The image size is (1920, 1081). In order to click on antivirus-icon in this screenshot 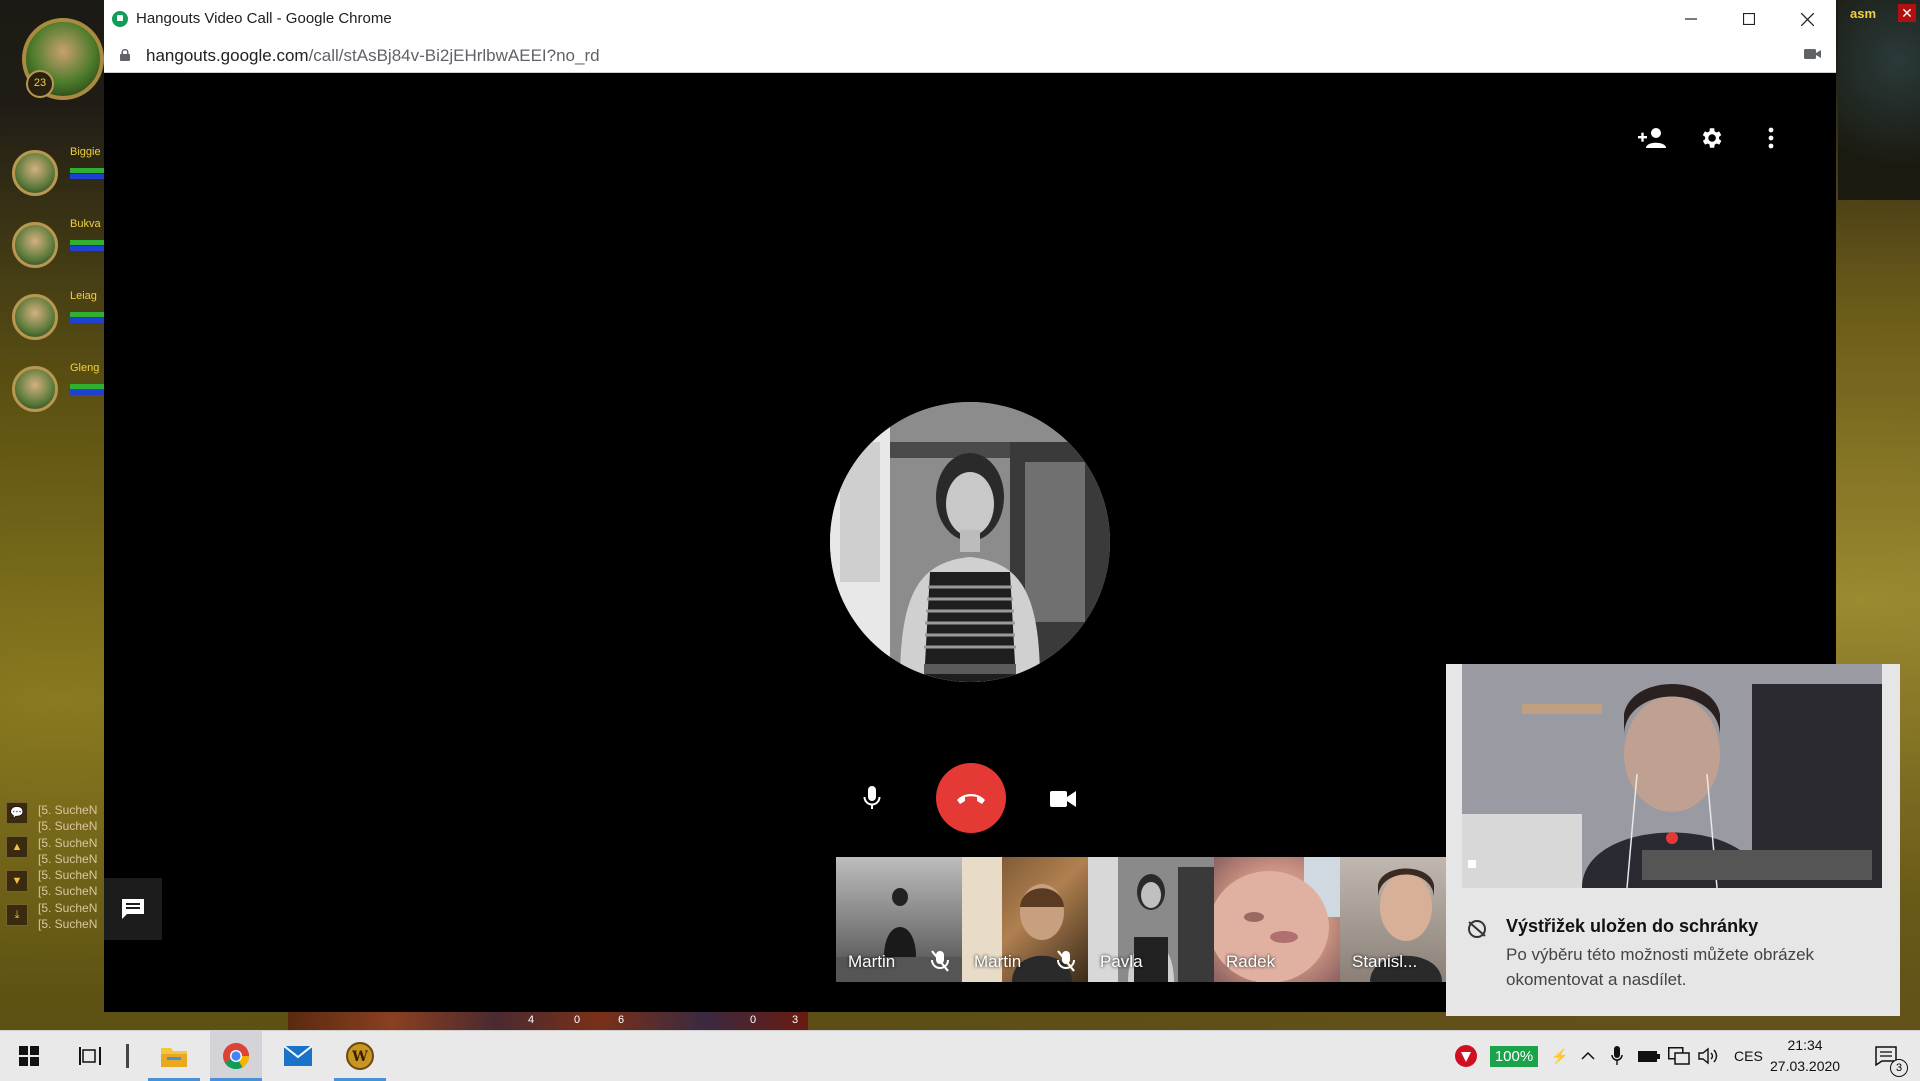, I will do `click(1466, 1056)`.